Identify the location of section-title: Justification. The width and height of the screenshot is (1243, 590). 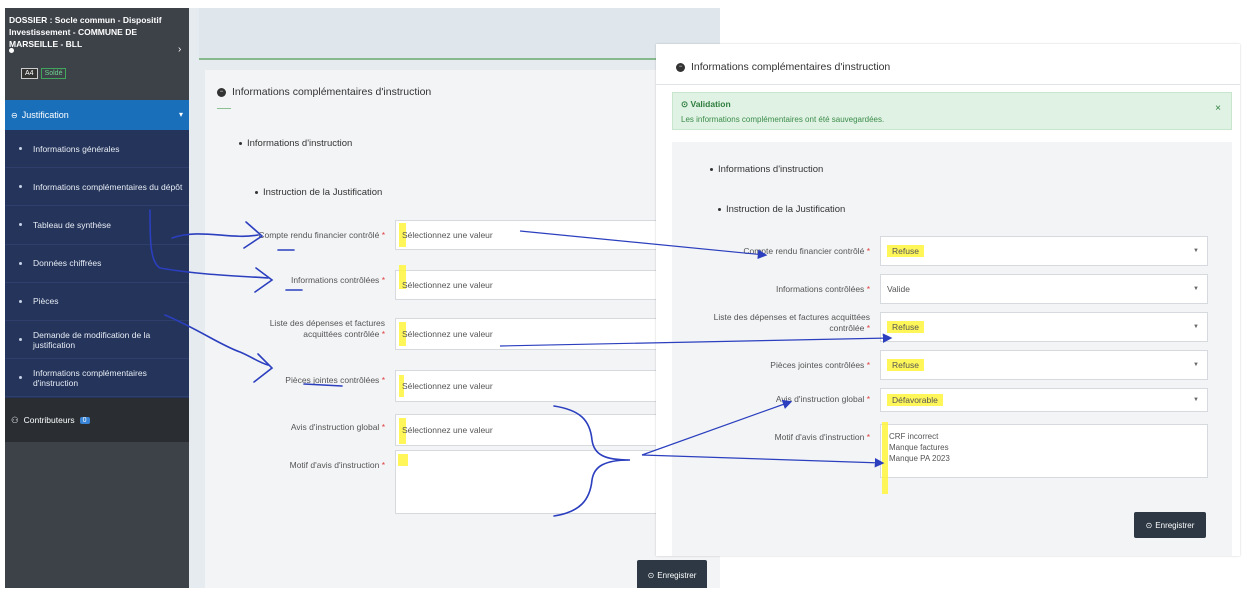
(45, 115).